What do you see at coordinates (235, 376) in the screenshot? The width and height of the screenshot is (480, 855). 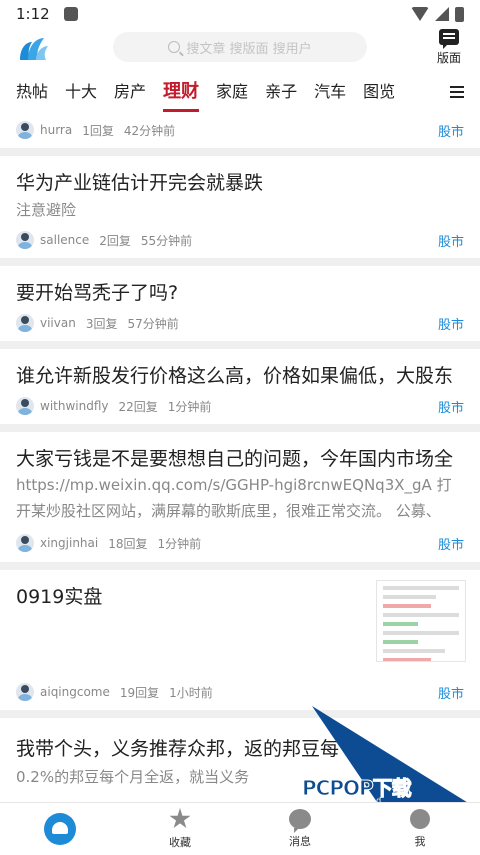 I see `post-title: 谁允许新股发行价格这么高，价格如果偏低，大股东` at bounding box center [235, 376].